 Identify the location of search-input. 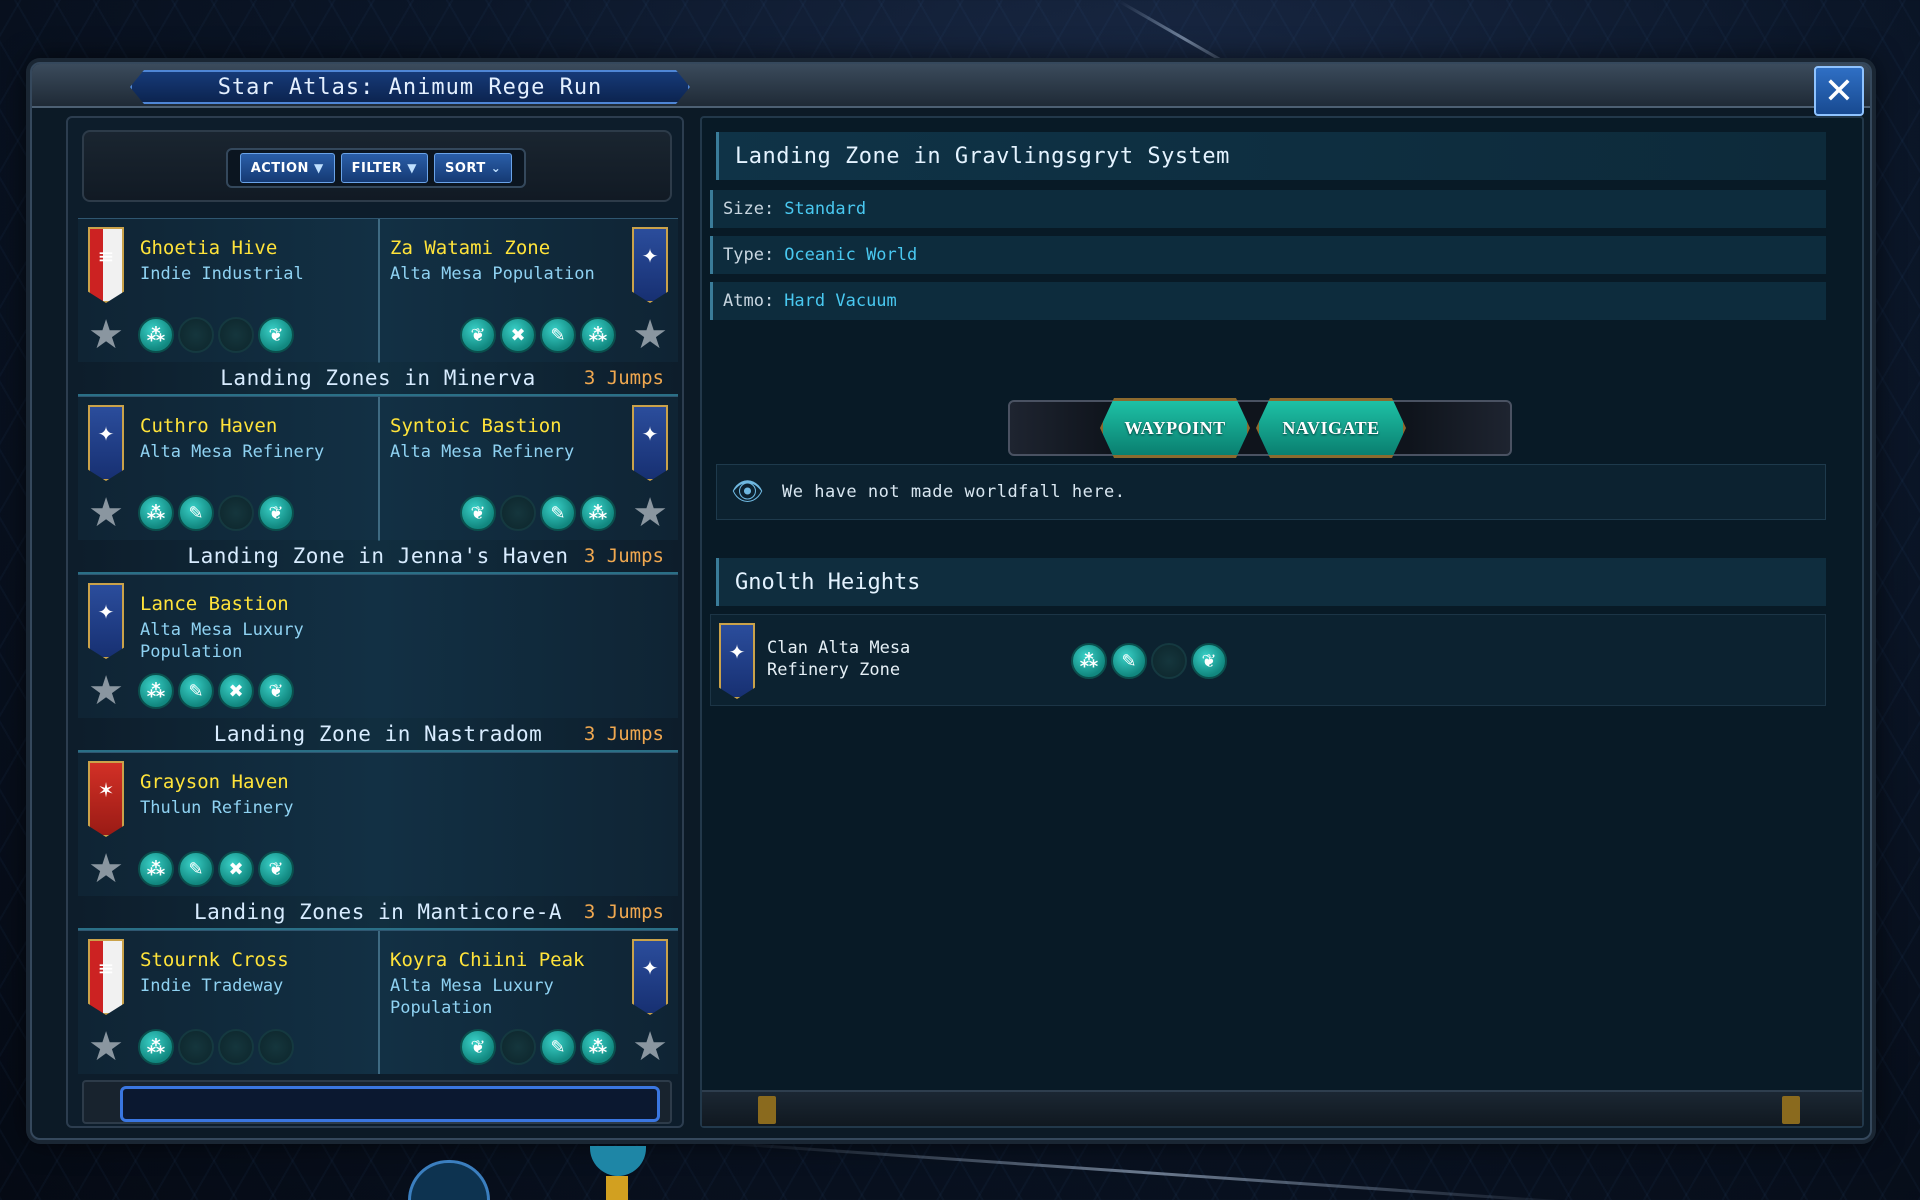
(390, 1104).